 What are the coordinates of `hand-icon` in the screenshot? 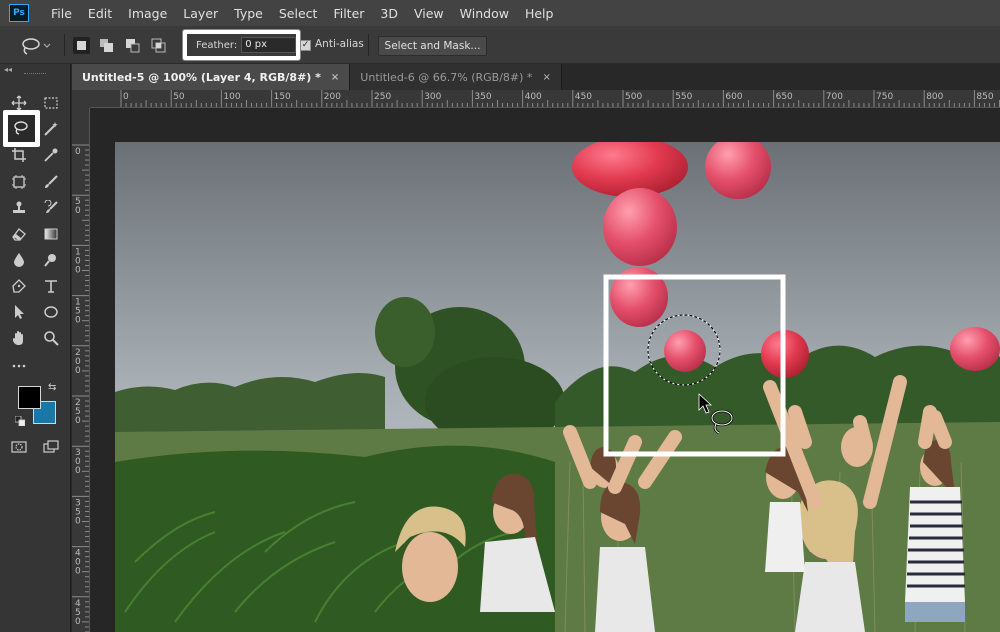 It's located at (18, 338).